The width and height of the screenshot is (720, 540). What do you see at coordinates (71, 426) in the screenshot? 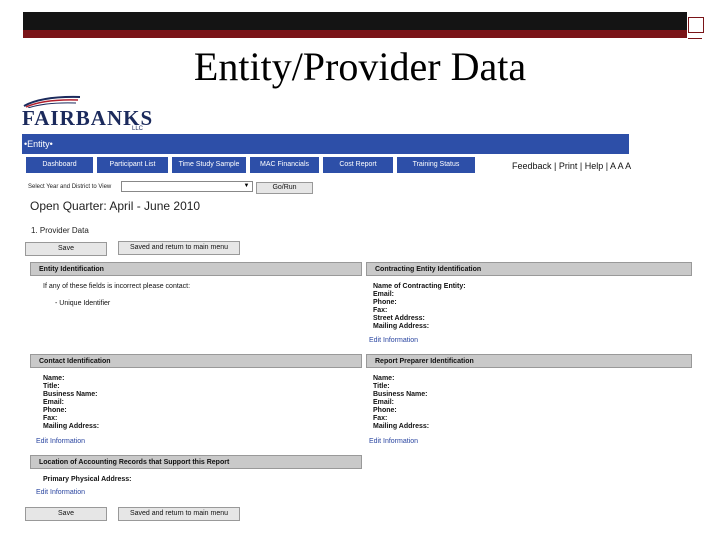
I see `contact-mailing-label: Mailing Address:` at bounding box center [71, 426].